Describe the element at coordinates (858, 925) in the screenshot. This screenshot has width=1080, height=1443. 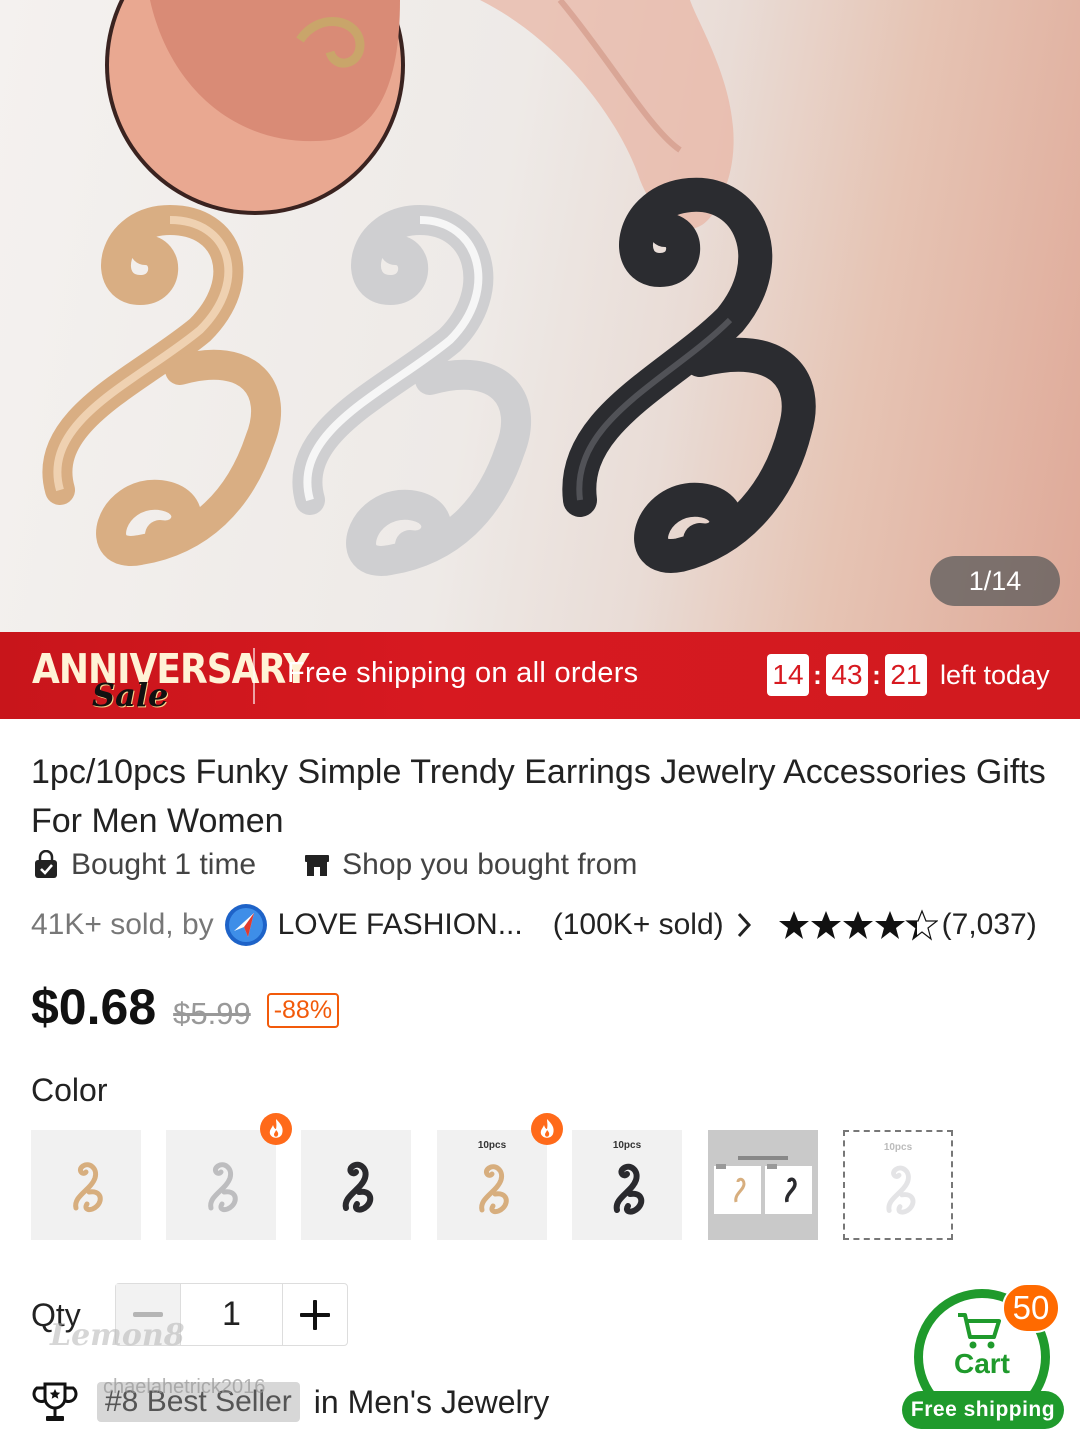
I see `rating-stars-icon` at that location.